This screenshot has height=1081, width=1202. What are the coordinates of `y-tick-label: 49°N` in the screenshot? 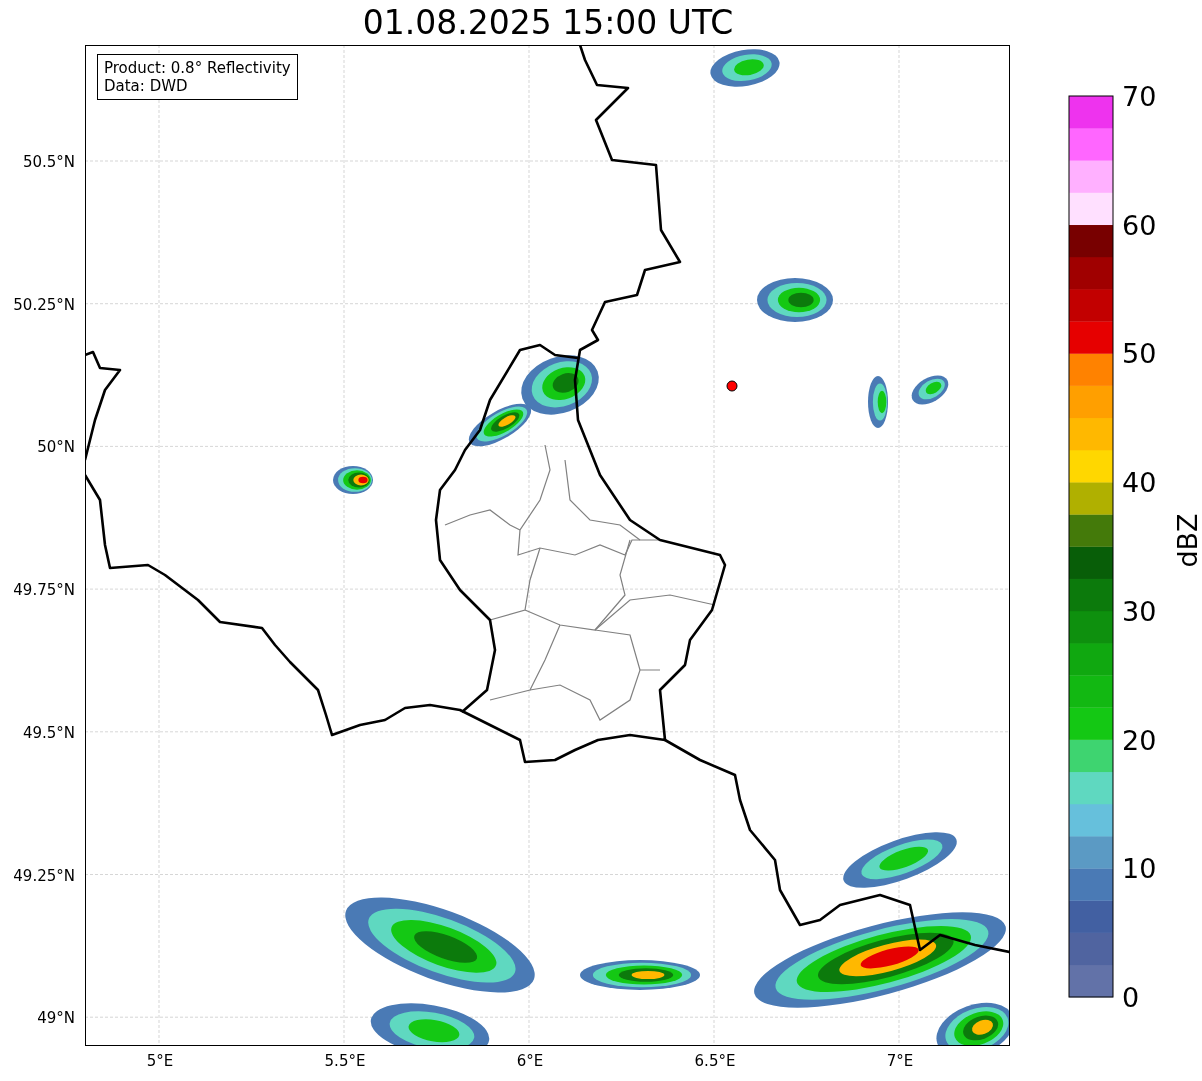 It's located at (56, 1018).